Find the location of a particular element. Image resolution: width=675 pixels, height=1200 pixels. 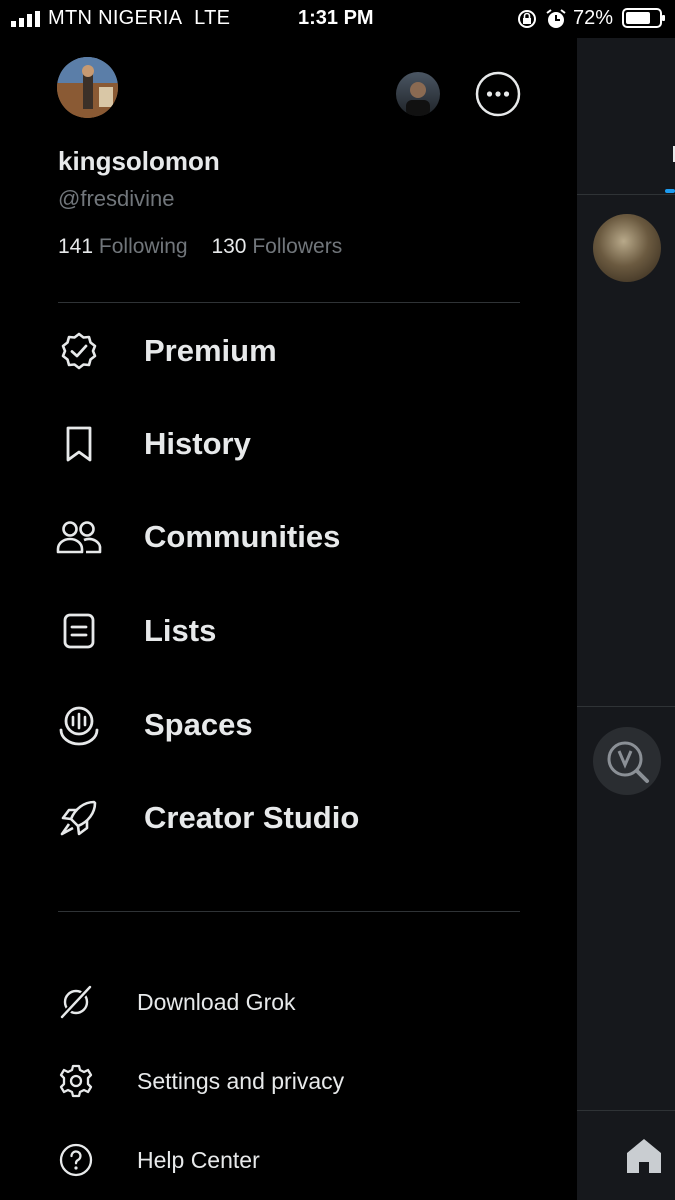

following-count: 141 is located at coordinates (76, 246).